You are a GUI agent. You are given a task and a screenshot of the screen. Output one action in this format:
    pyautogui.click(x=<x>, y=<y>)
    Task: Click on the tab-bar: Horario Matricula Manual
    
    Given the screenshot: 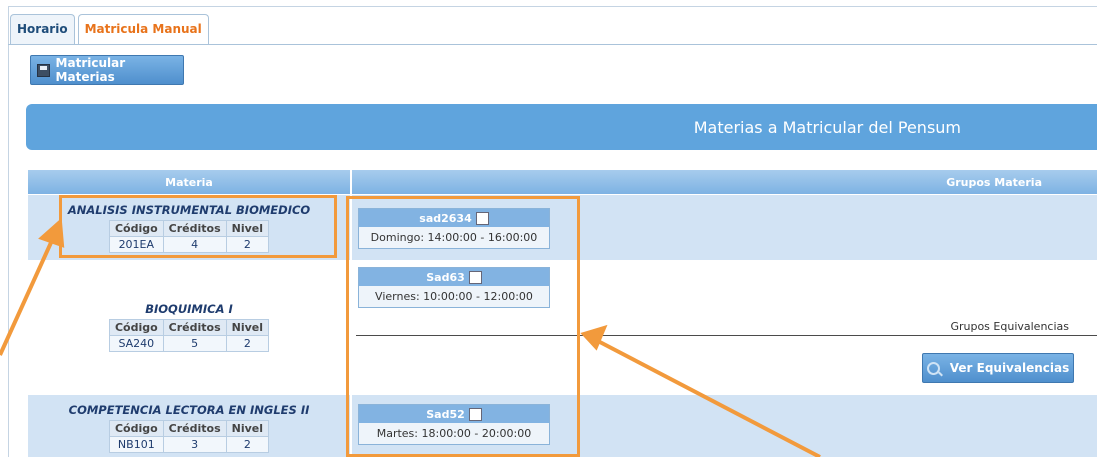 What is the action you would take?
    pyautogui.click(x=111, y=29)
    